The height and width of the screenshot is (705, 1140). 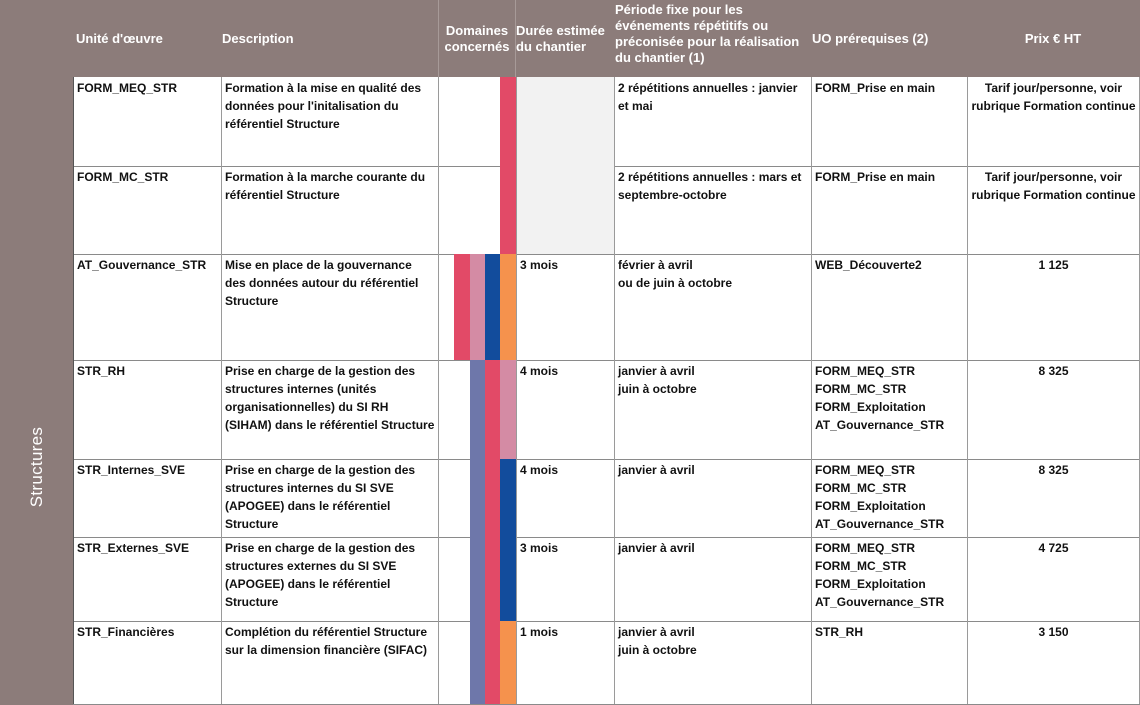 I want to click on header-unit: Unité d'œuvre, so click(x=119, y=38).